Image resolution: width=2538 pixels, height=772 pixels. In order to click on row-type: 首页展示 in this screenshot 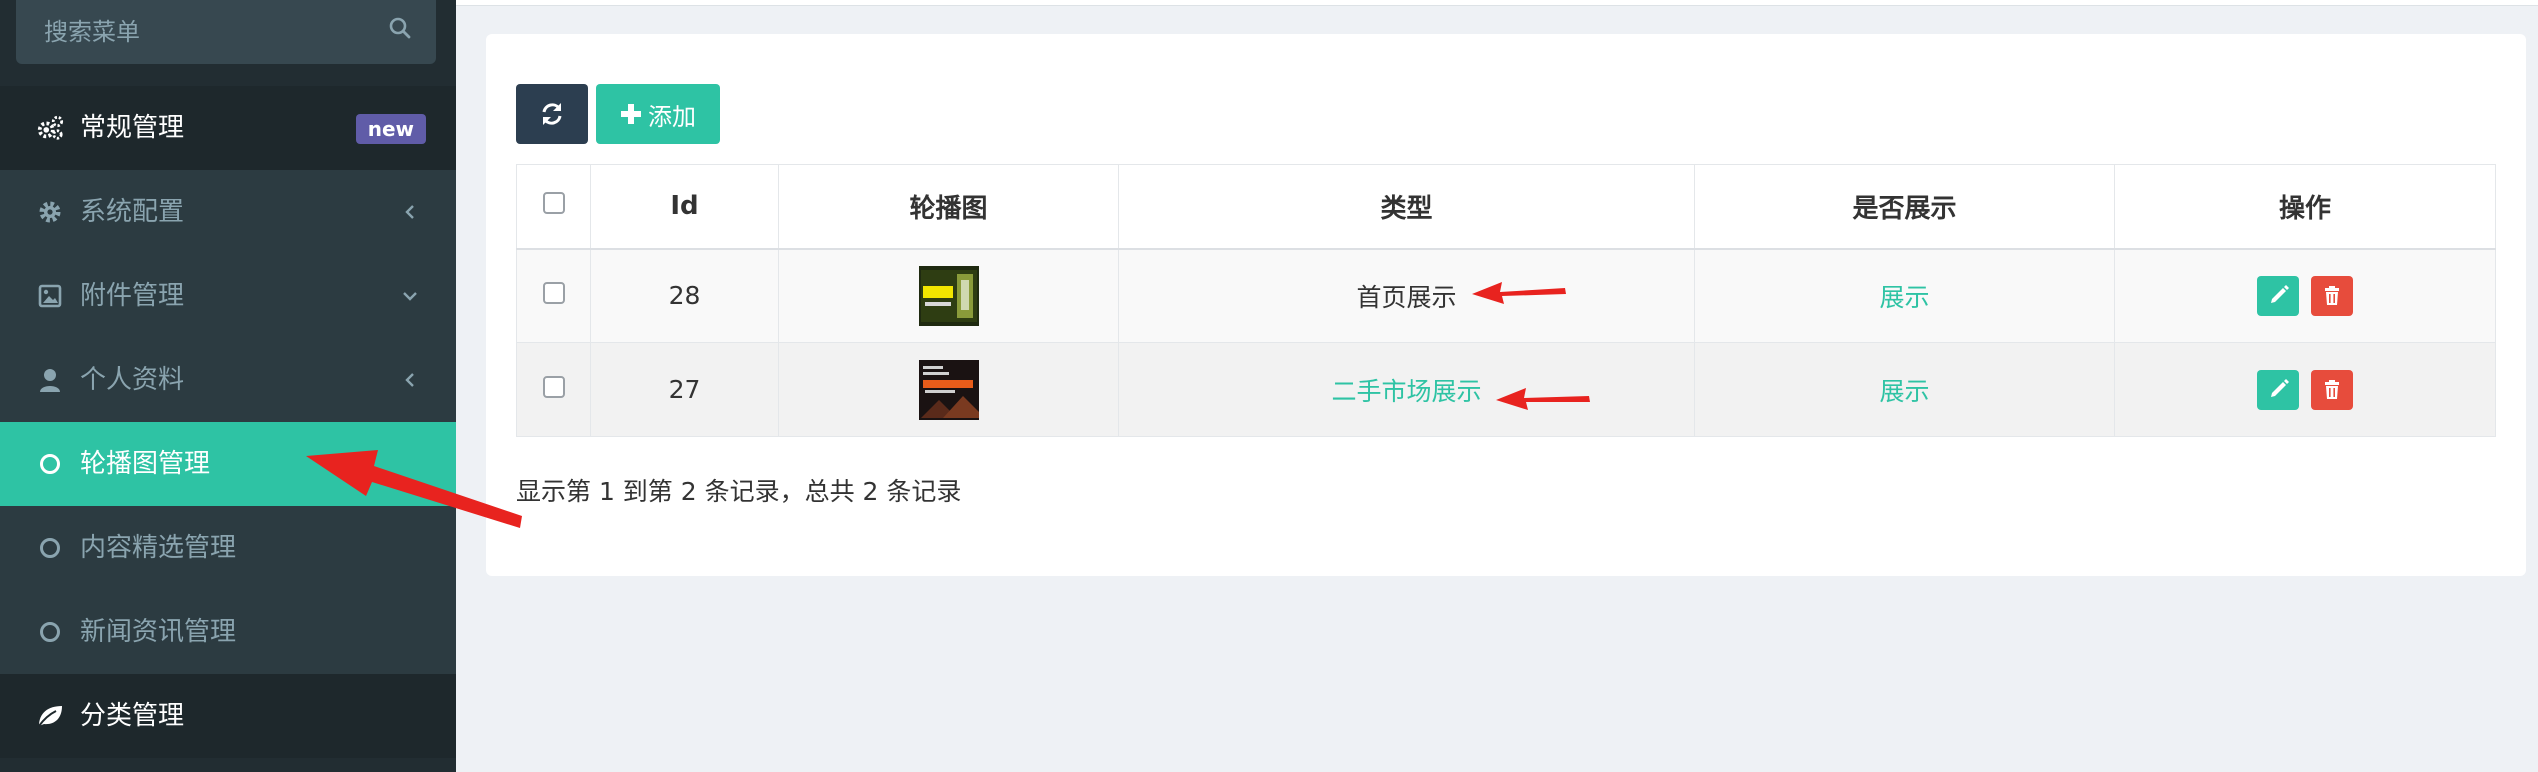, I will do `click(1406, 295)`.